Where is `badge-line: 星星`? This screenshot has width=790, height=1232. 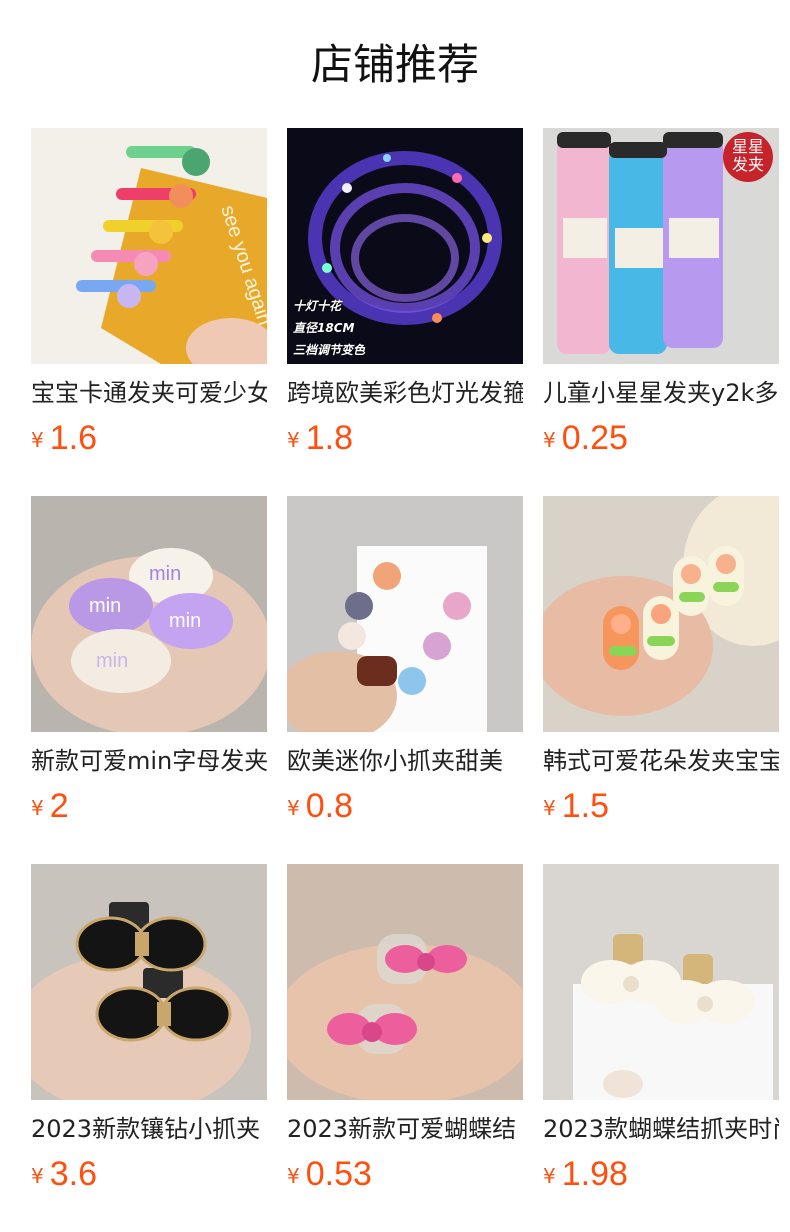
badge-line: 星星 is located at coordinates (747, 146).